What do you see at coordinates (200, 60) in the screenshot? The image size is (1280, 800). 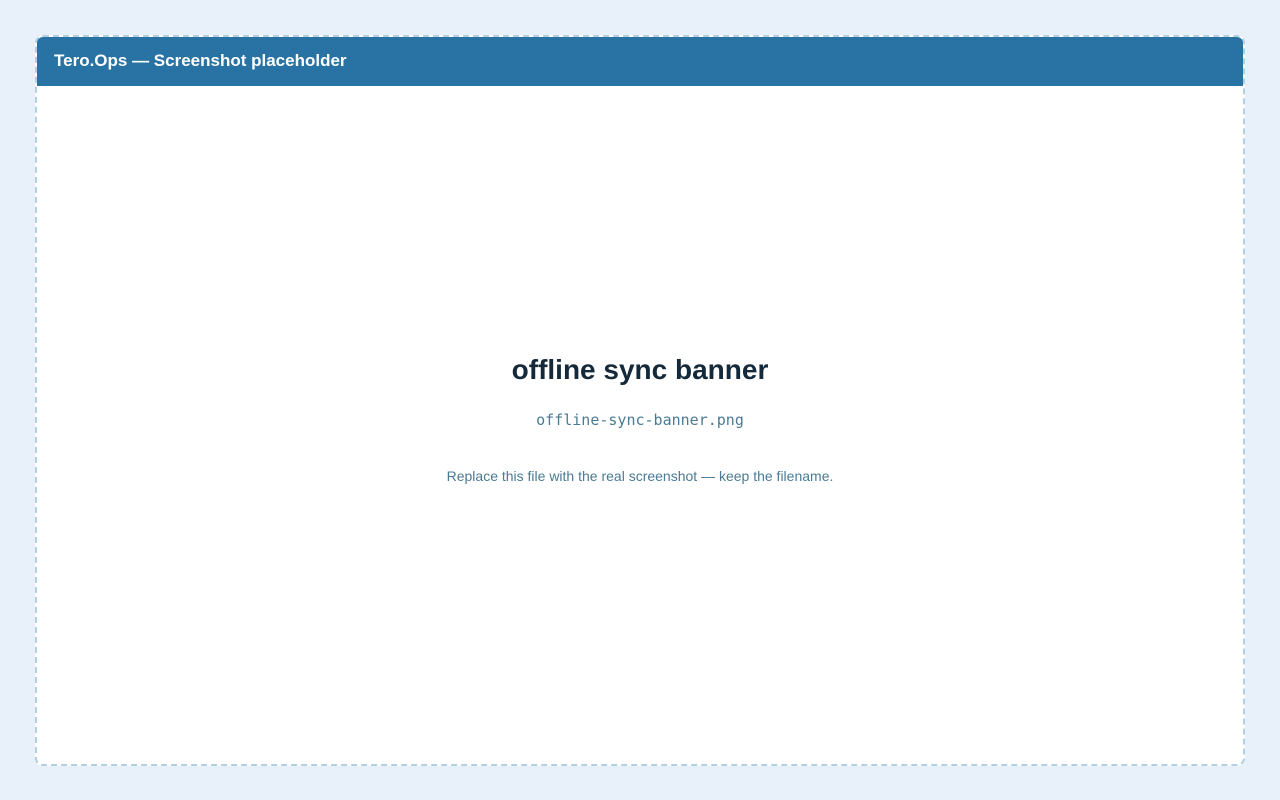 I see `window-title: Tero.Ops — Screenshot placeholder` at bounding box center [200, 60].